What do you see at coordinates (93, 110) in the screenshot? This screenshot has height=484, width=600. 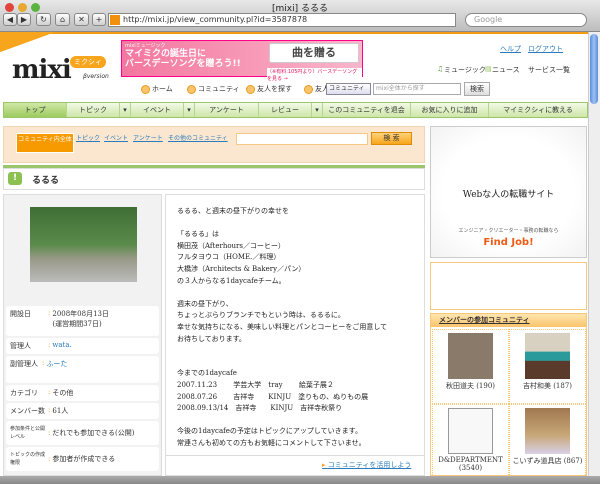 I see `tab-topic: トピック` at bounding box center [93, 110].